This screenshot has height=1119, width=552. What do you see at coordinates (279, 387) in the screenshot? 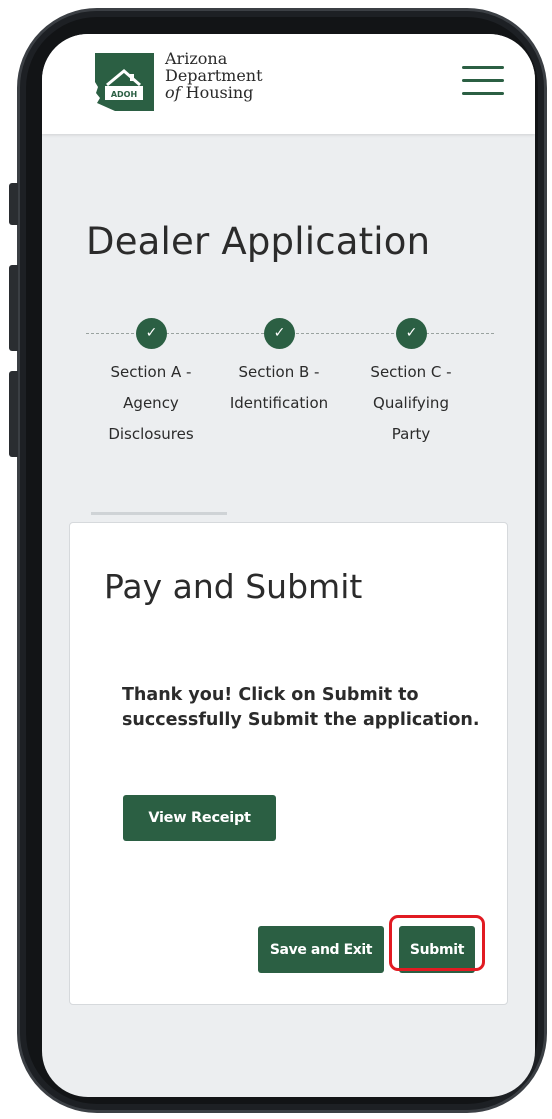
I see `step-label: Section B - Identification` at bounding box center [279, 387].